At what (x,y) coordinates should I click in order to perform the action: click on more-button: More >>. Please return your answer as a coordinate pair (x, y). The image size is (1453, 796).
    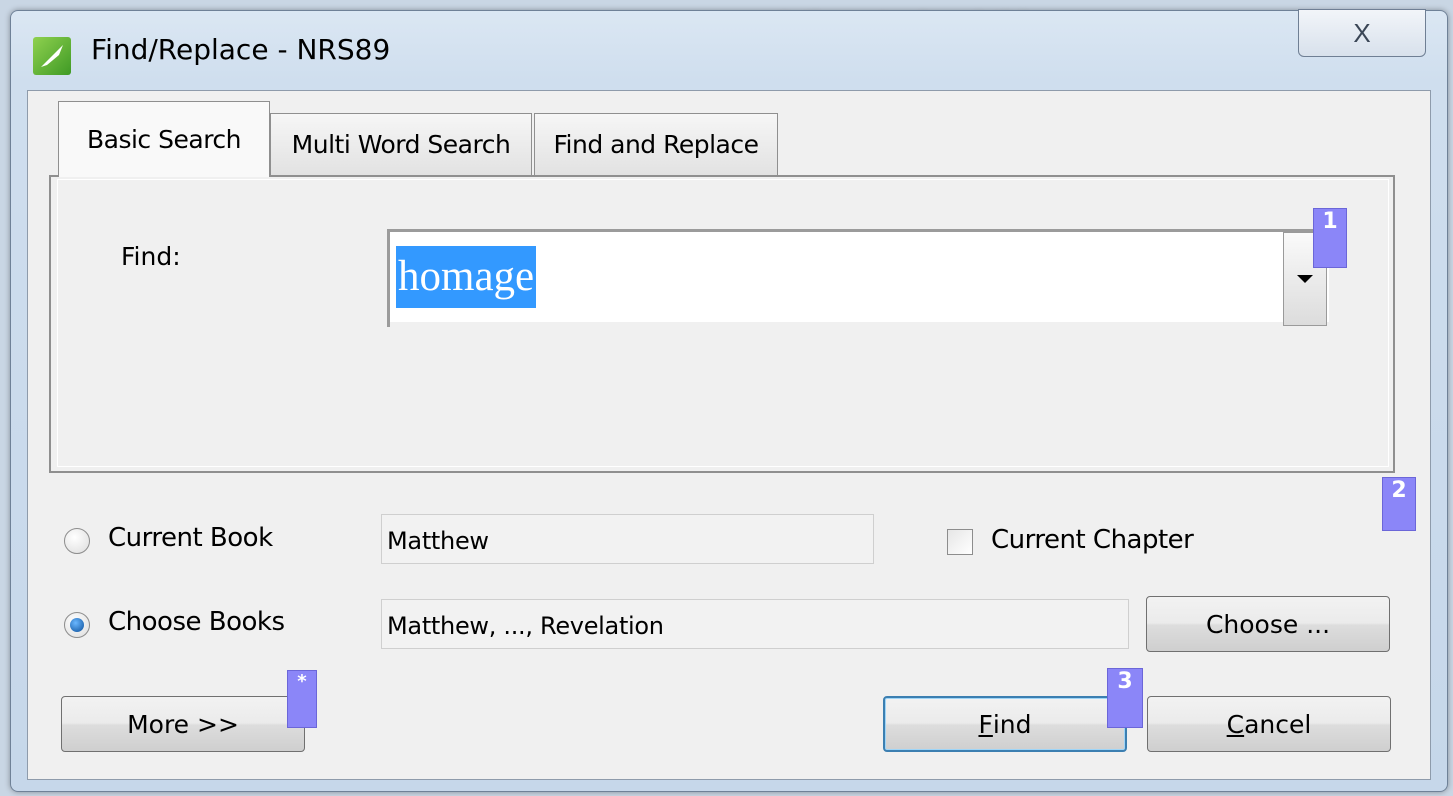
    Looking at the image, I should click on (183, 724).